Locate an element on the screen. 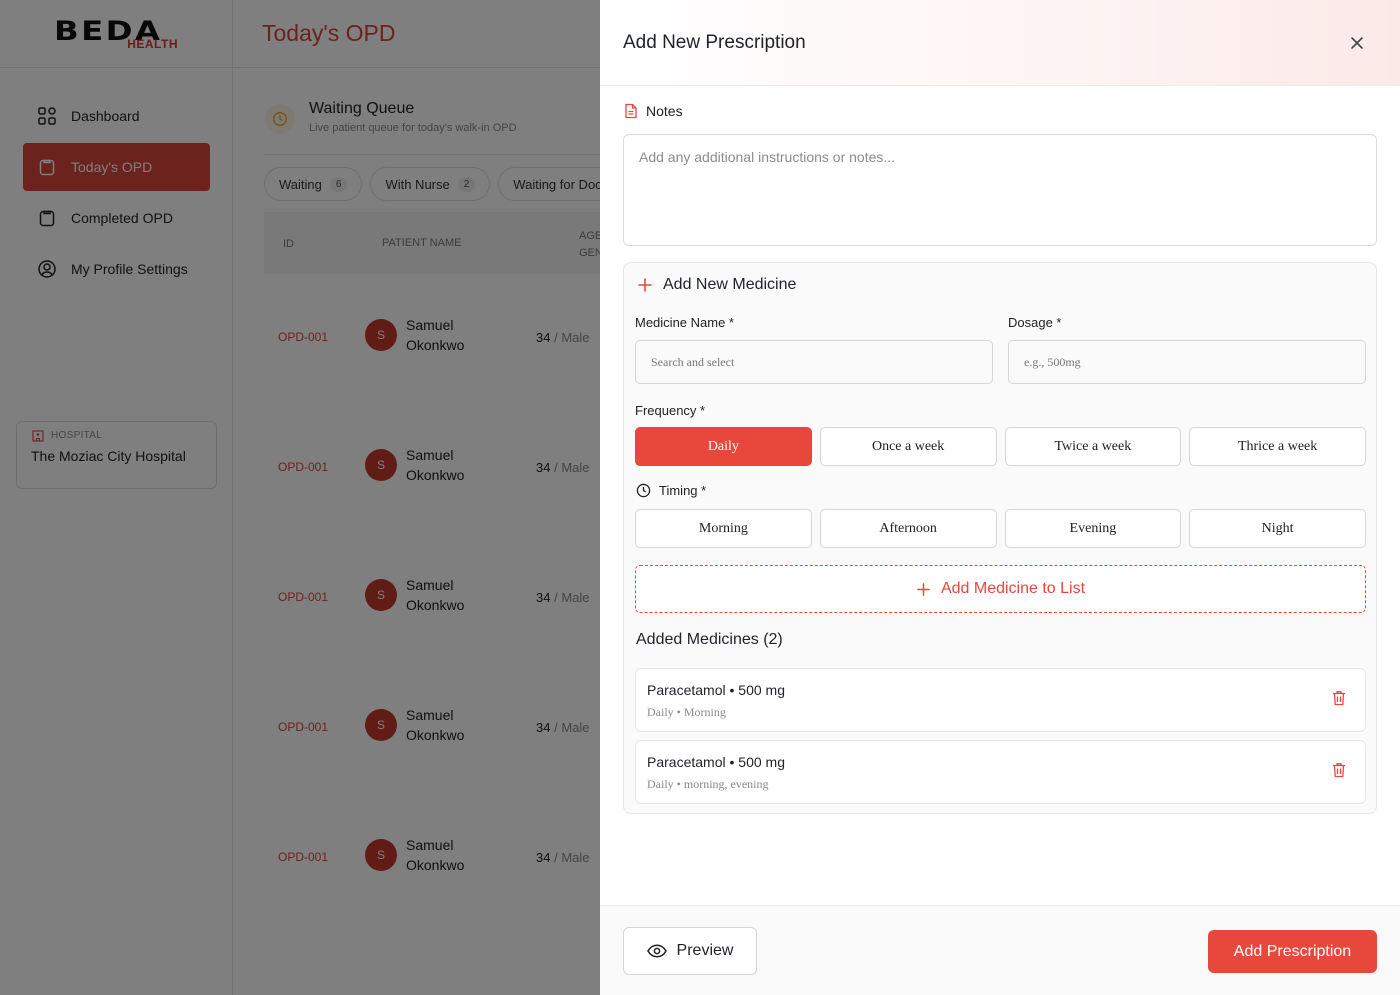  drawer-header: Add New Prescription is located at coordinates (1000, 43).